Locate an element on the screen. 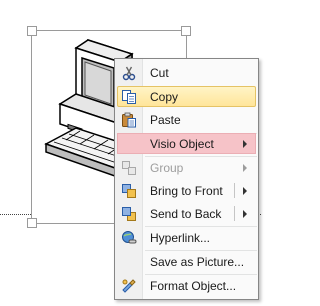 The width and height of the screenshot is (320, 306). format-object-icon is located at coordinates (129, 286).